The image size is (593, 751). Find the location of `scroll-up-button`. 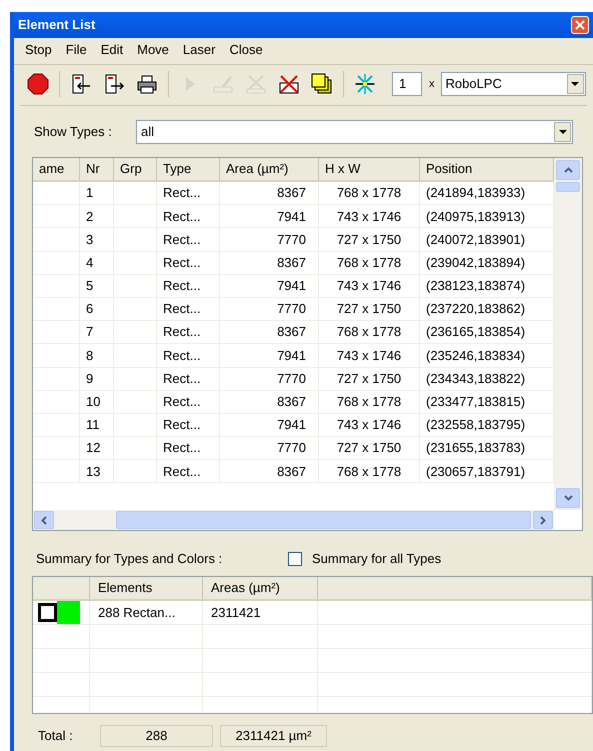

scroll-up-button is located at coordinates (568, 170).